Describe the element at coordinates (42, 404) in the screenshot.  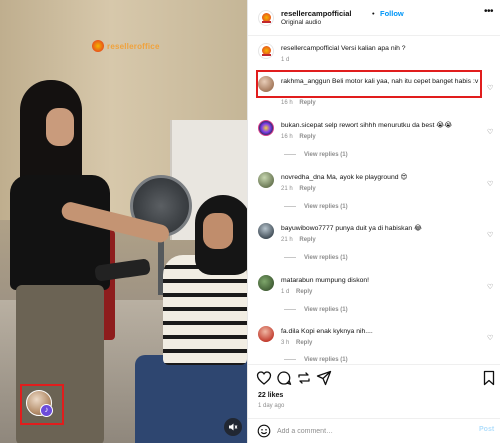
I see `highlight-box-avatar` at that location.